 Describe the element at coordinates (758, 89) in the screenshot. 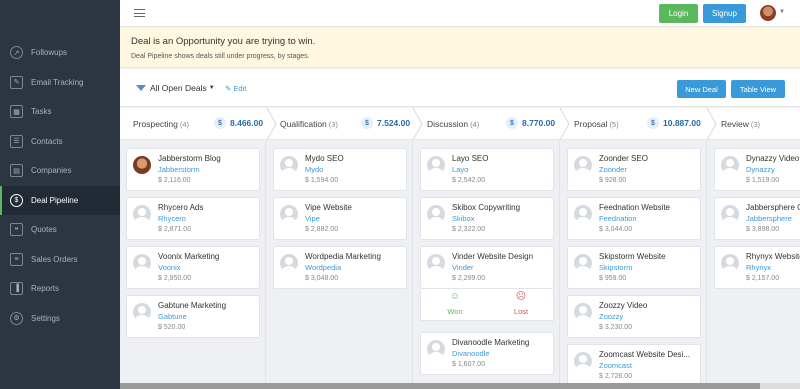

I see `table-view-button: Table View` at that location.